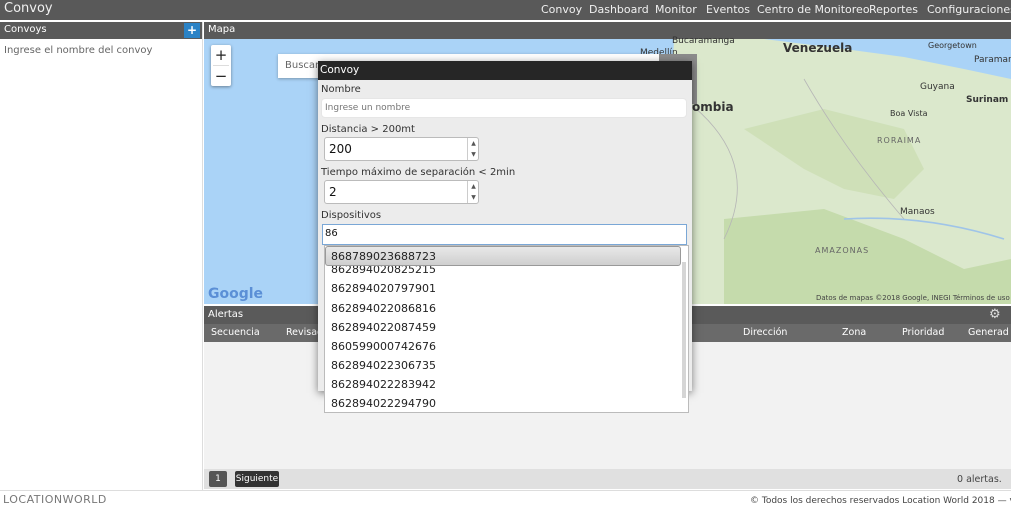  What do you see at coordinates (418, 172) in the screenshot?
I see `time-label: Tiempo máximo de separación < 2min` at bounding box center [418, 172].